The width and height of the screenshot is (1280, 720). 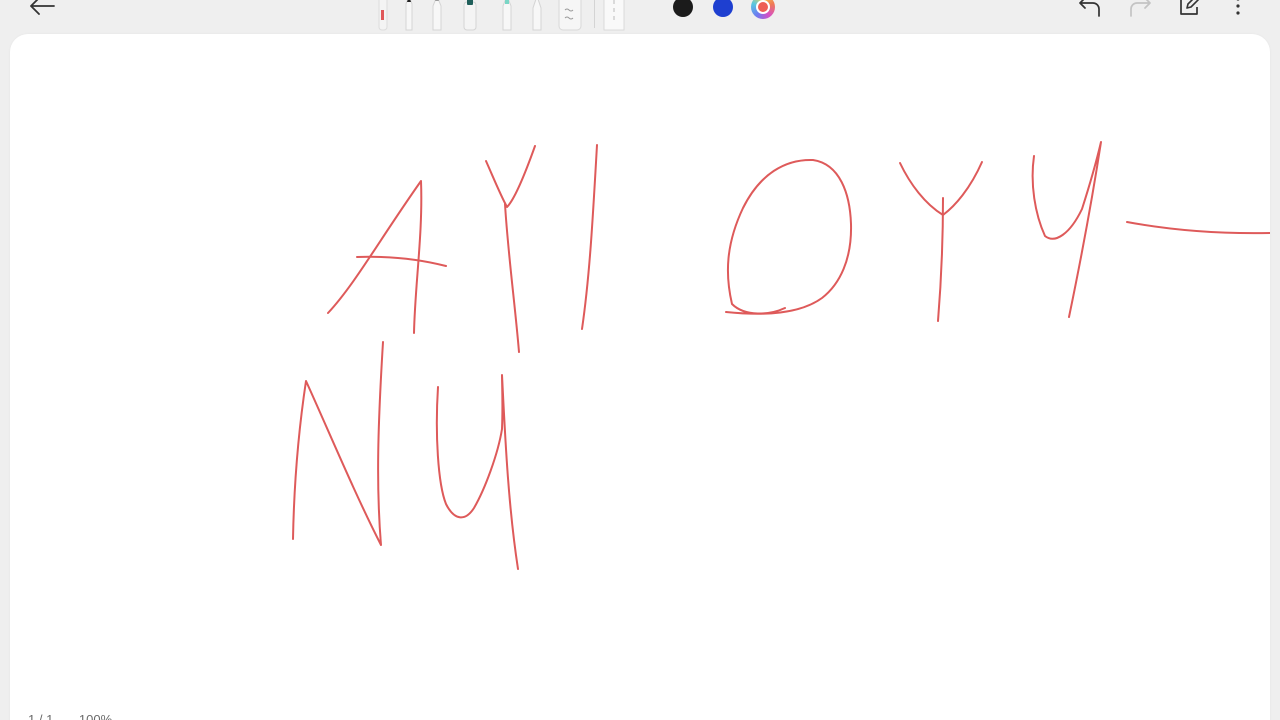 I want to click on pen-pencil-icon, so click(x=437, y=16).